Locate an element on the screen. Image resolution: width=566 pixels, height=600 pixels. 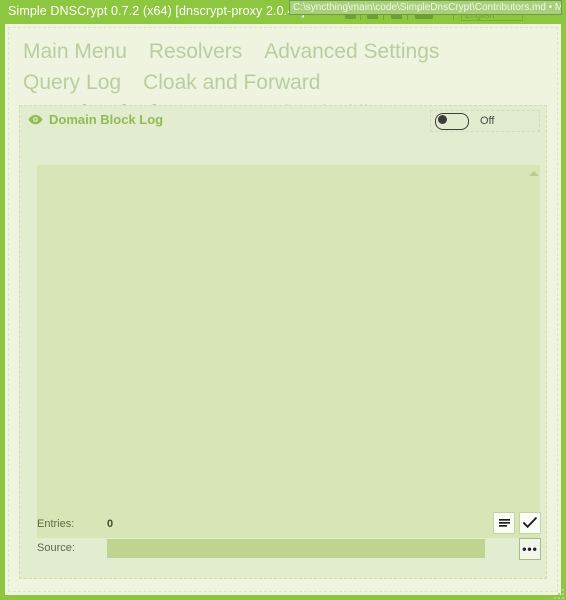
triangle-up-icon is located at coordinates (533, 173).